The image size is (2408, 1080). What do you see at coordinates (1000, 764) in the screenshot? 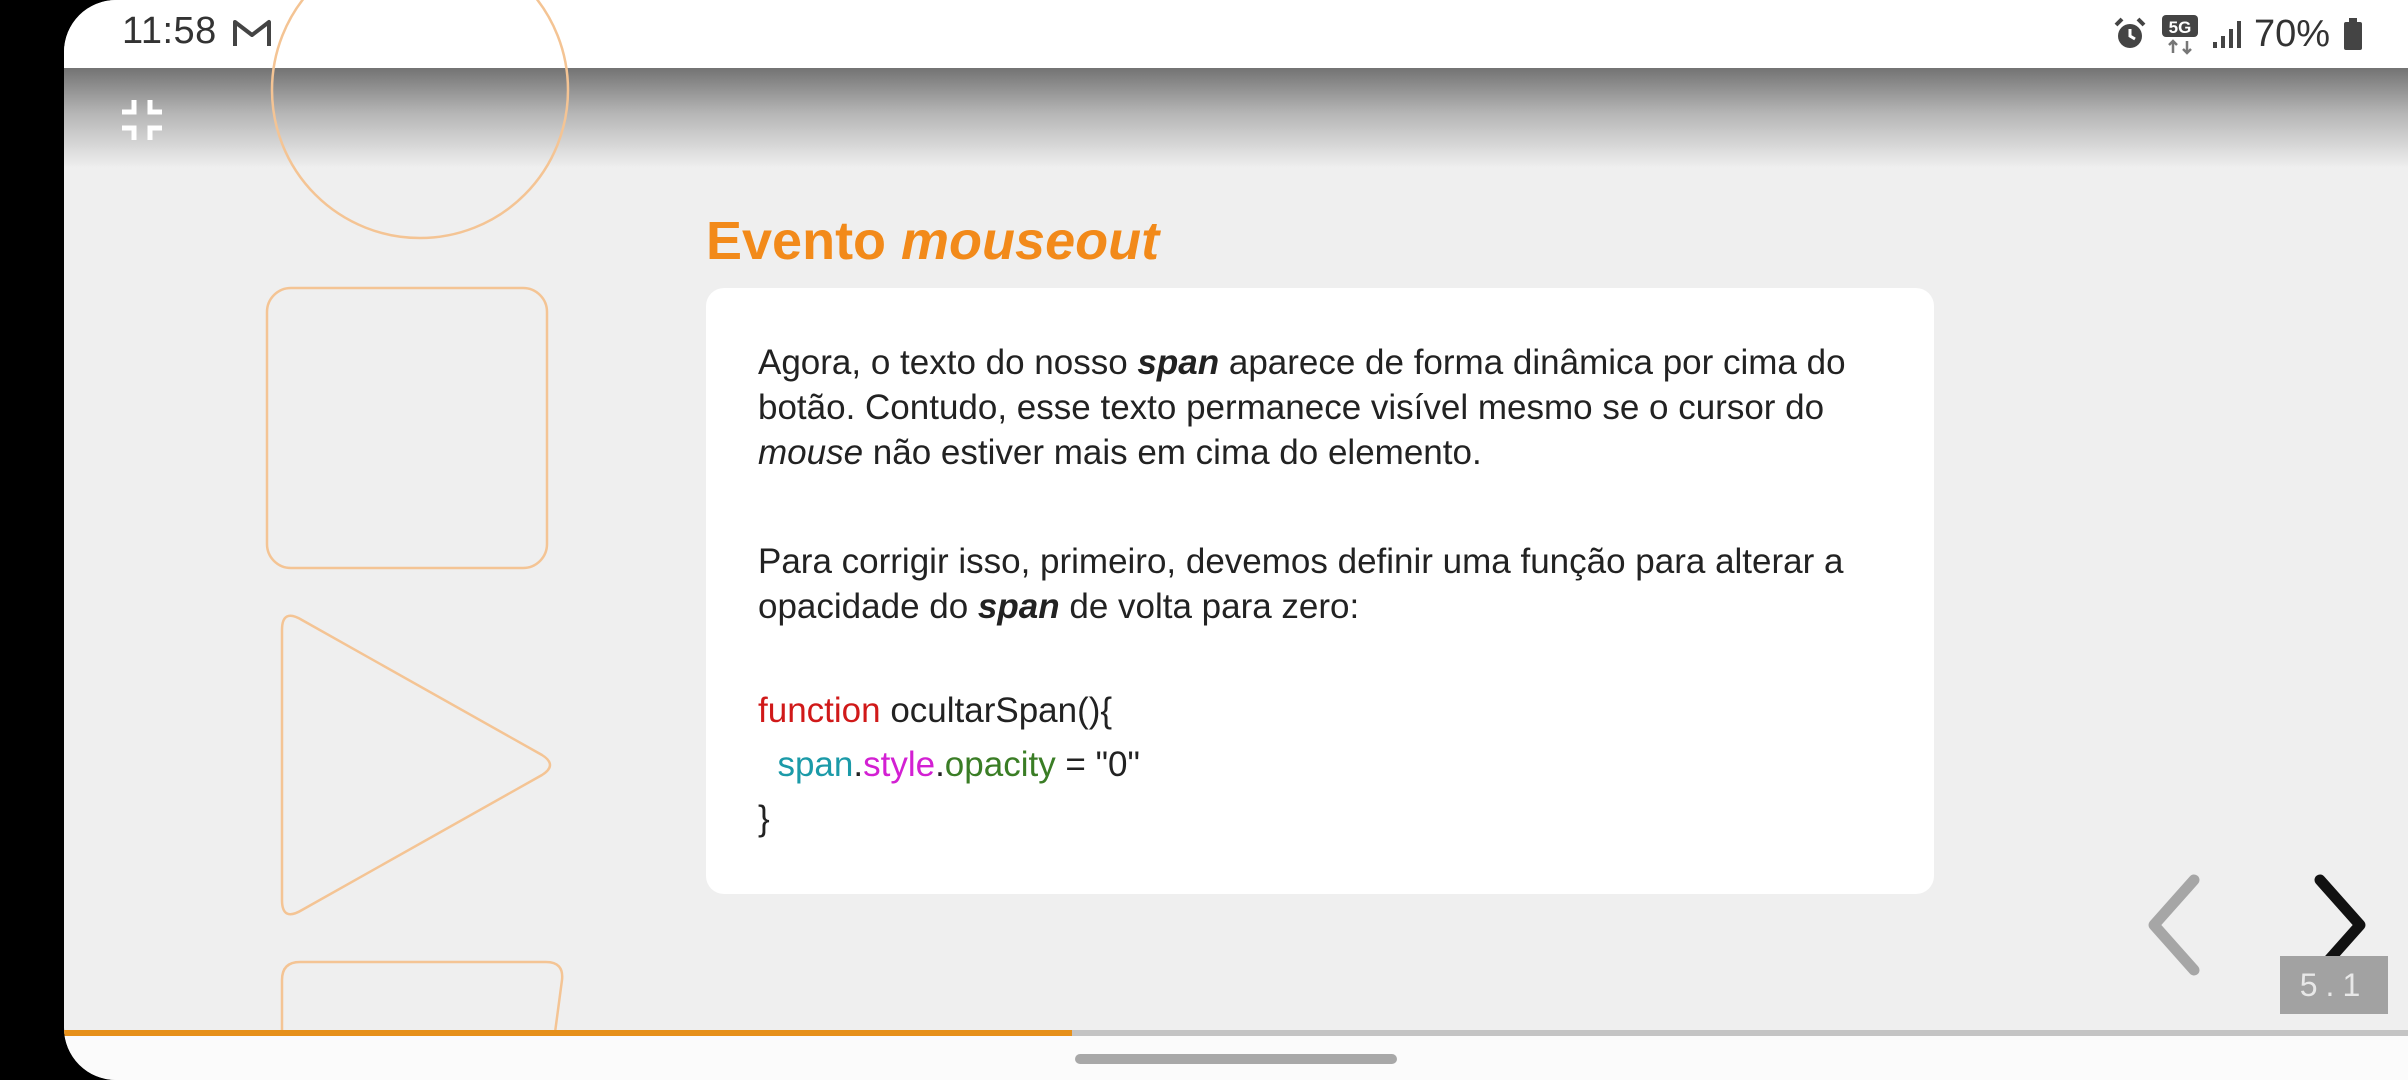
I see `code-property-opacity: opacity` at bounding box center [1000, 764].